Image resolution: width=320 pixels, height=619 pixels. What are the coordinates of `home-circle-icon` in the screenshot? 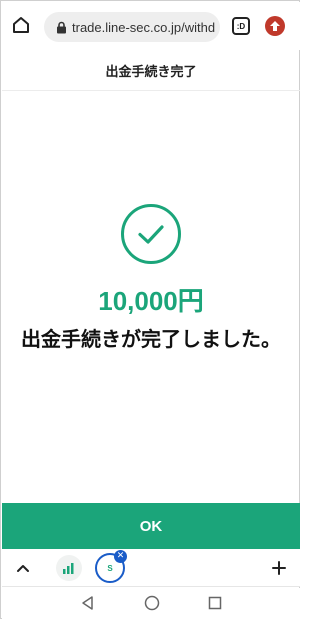 It's located at (152, 603).